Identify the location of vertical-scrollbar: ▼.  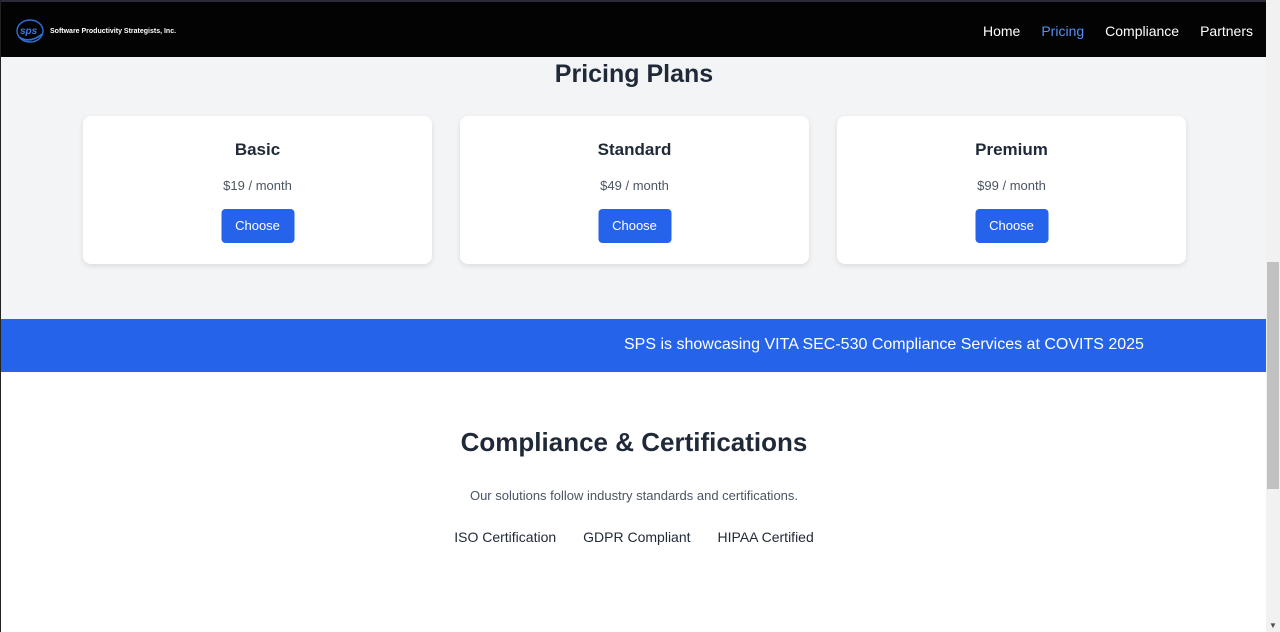
(1273, 316).